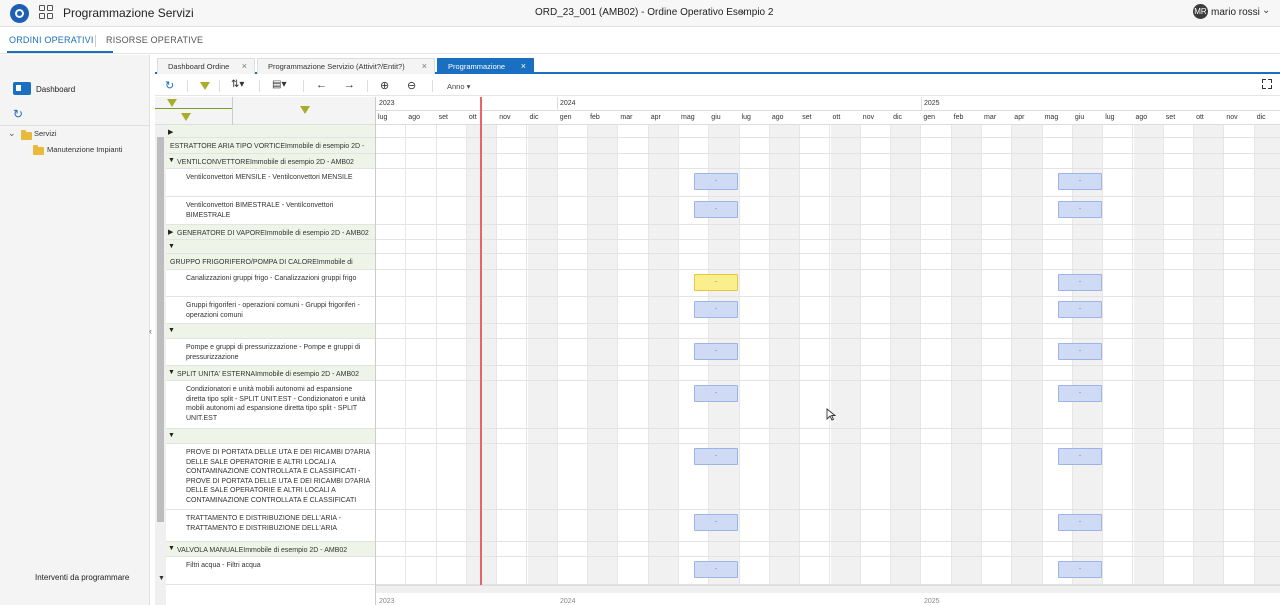 This screenshot has width=1280, height=605. What do you see at coordinates (22, 88) in the screenshot?
I see `dashboard-icon` at bounding box center [22, 88].